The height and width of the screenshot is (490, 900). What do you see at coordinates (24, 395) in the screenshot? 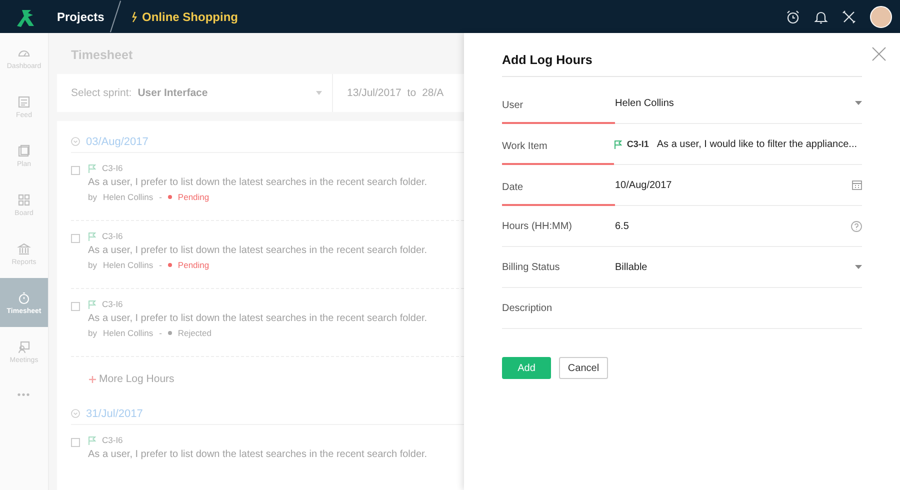
I see `more-menu: •••` at bounding box center [24, 395].